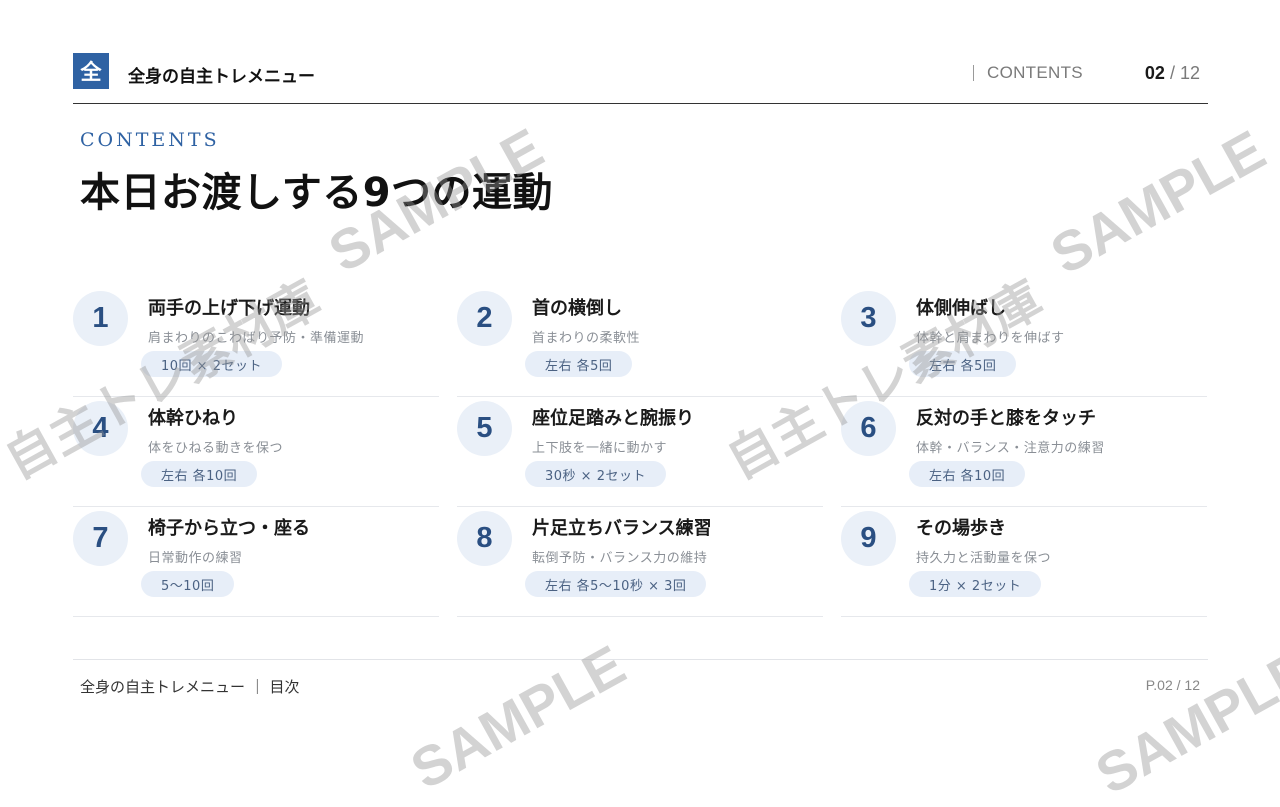 The width and height of the screenshot is (1280, 807). What do you see at coordinates (317, 193) in the screenshot?
I see `page-title: 本日お渡しする9つの運動` at bounding box center [317, 193].